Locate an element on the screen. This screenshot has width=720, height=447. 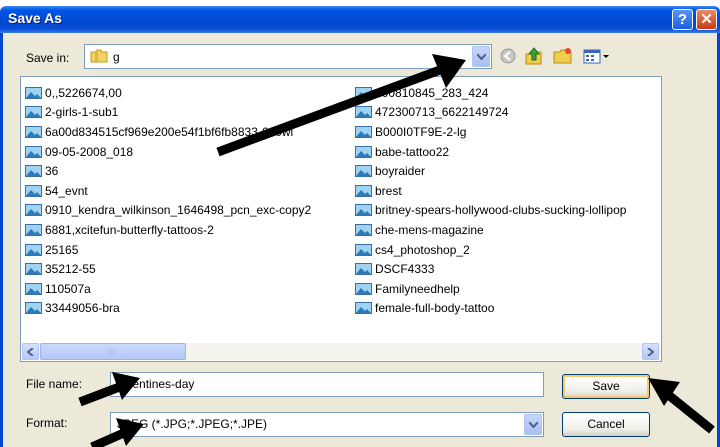
title-bar: Save As ? ✕ is located at coordinates (360, 19).